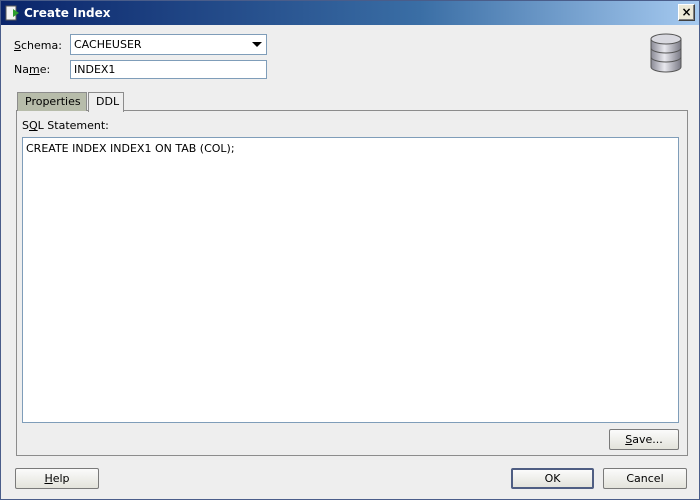 The width and height of the screenshot is (700, 500). What do you see at coordinates (65, 125) in the screenshot?
I see `sql-statement-label: SQL Statement:` at bounding box center [65, 125].